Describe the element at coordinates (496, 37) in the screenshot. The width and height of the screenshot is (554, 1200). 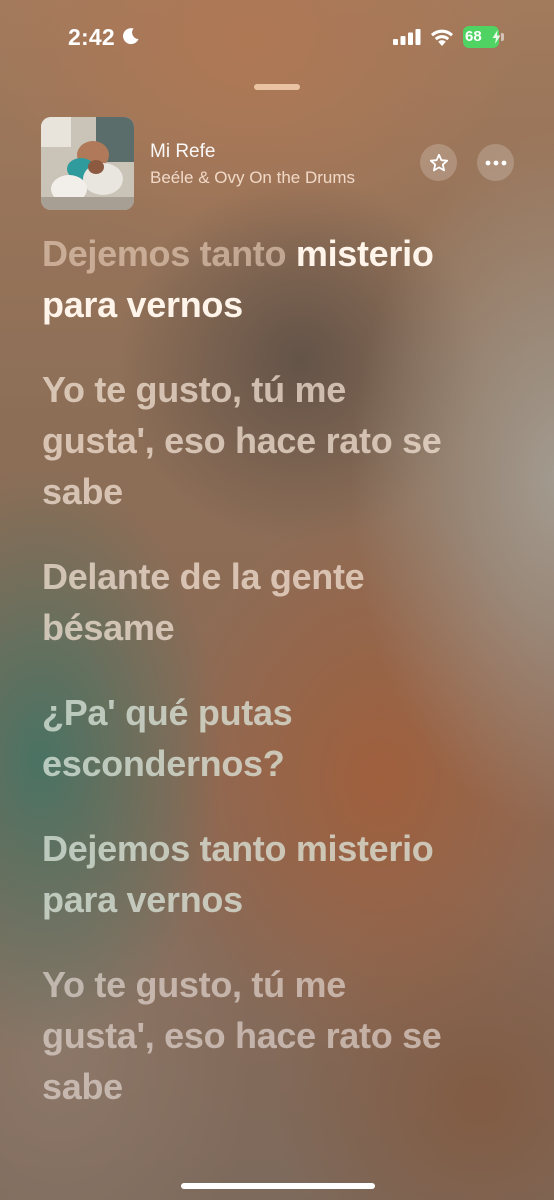
I see `bolt-icon` at that location.